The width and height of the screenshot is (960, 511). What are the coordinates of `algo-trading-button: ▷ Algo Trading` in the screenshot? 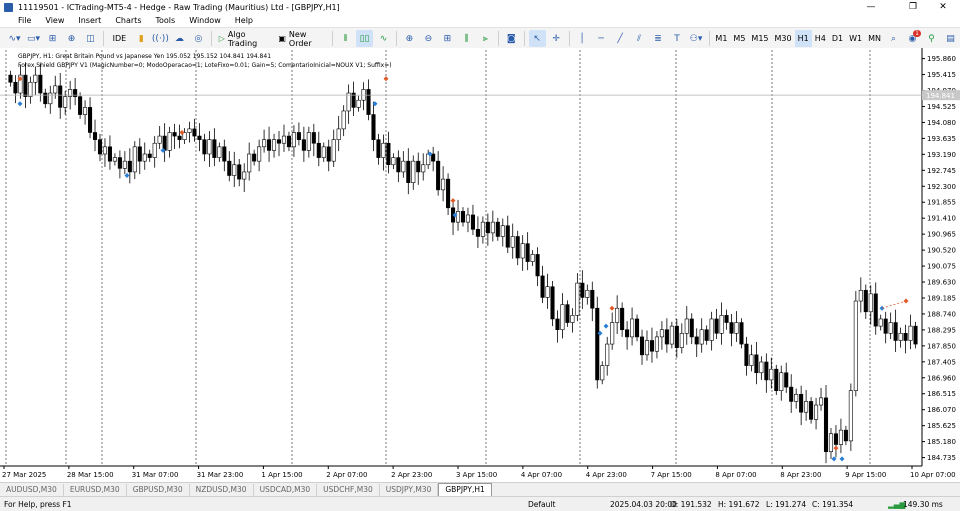 It's located at (245, 39).